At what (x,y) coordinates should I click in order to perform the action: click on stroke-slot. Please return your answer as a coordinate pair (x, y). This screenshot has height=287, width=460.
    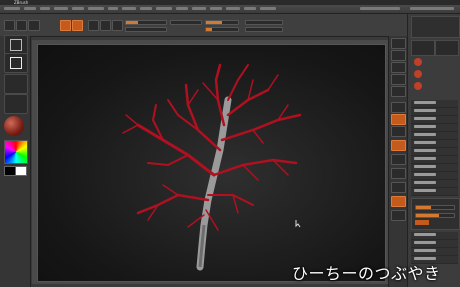
    Looking at the image, I should click on (16, 63).